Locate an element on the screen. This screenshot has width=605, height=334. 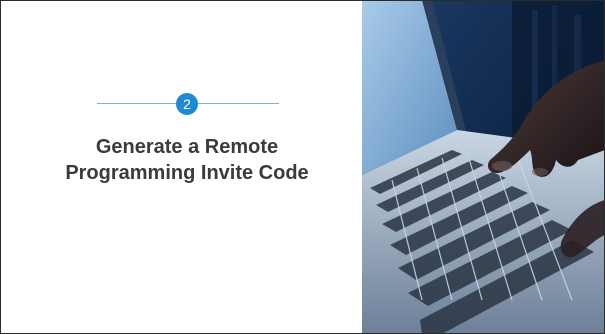
step-number-badge: 2 is located at coordinates (187, 104).